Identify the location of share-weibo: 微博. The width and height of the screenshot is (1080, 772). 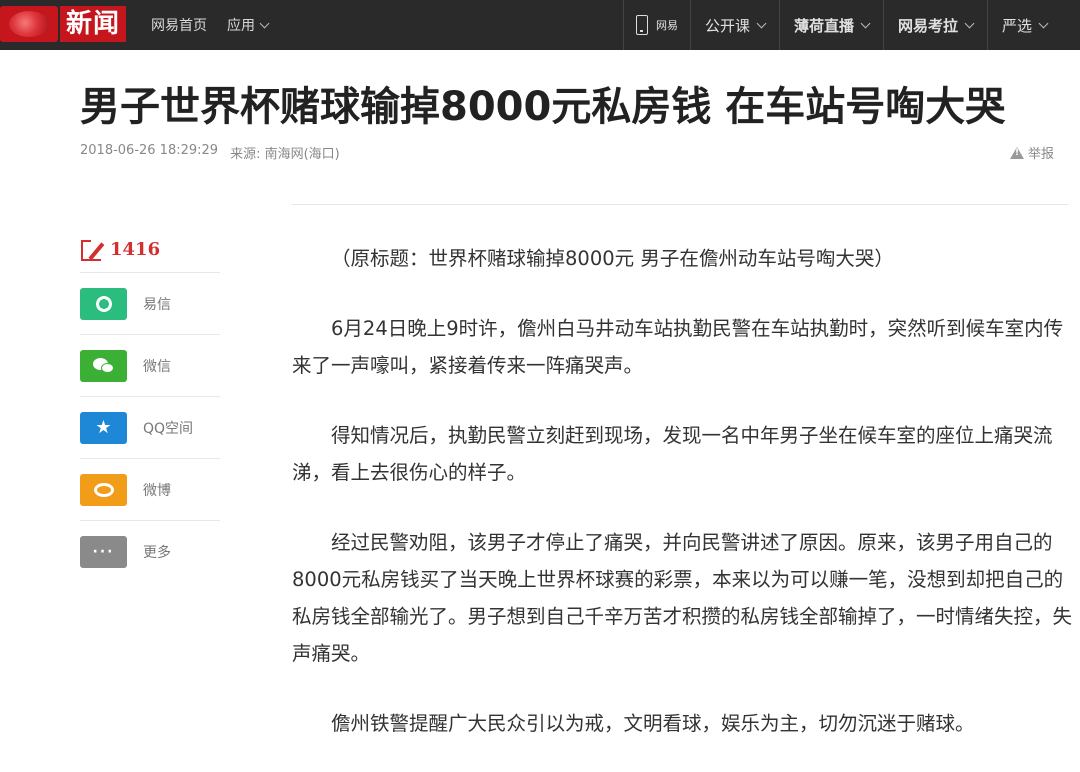
(150, 490).